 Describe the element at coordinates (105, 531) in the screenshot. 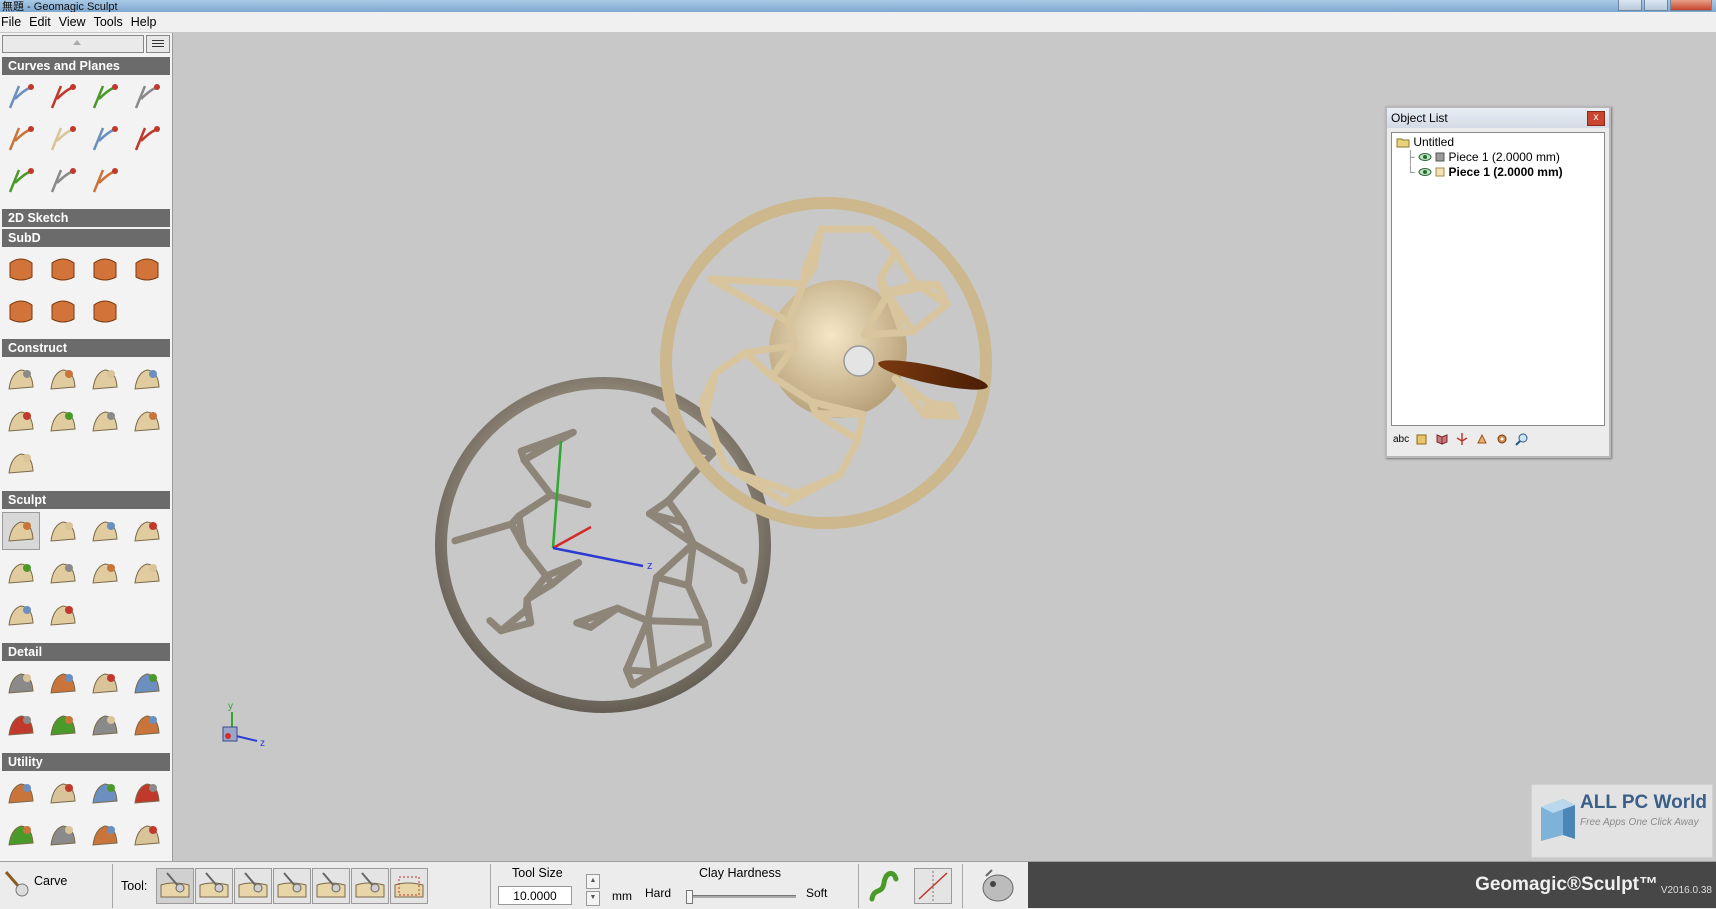

I see `smooth-press-icon` at that location.